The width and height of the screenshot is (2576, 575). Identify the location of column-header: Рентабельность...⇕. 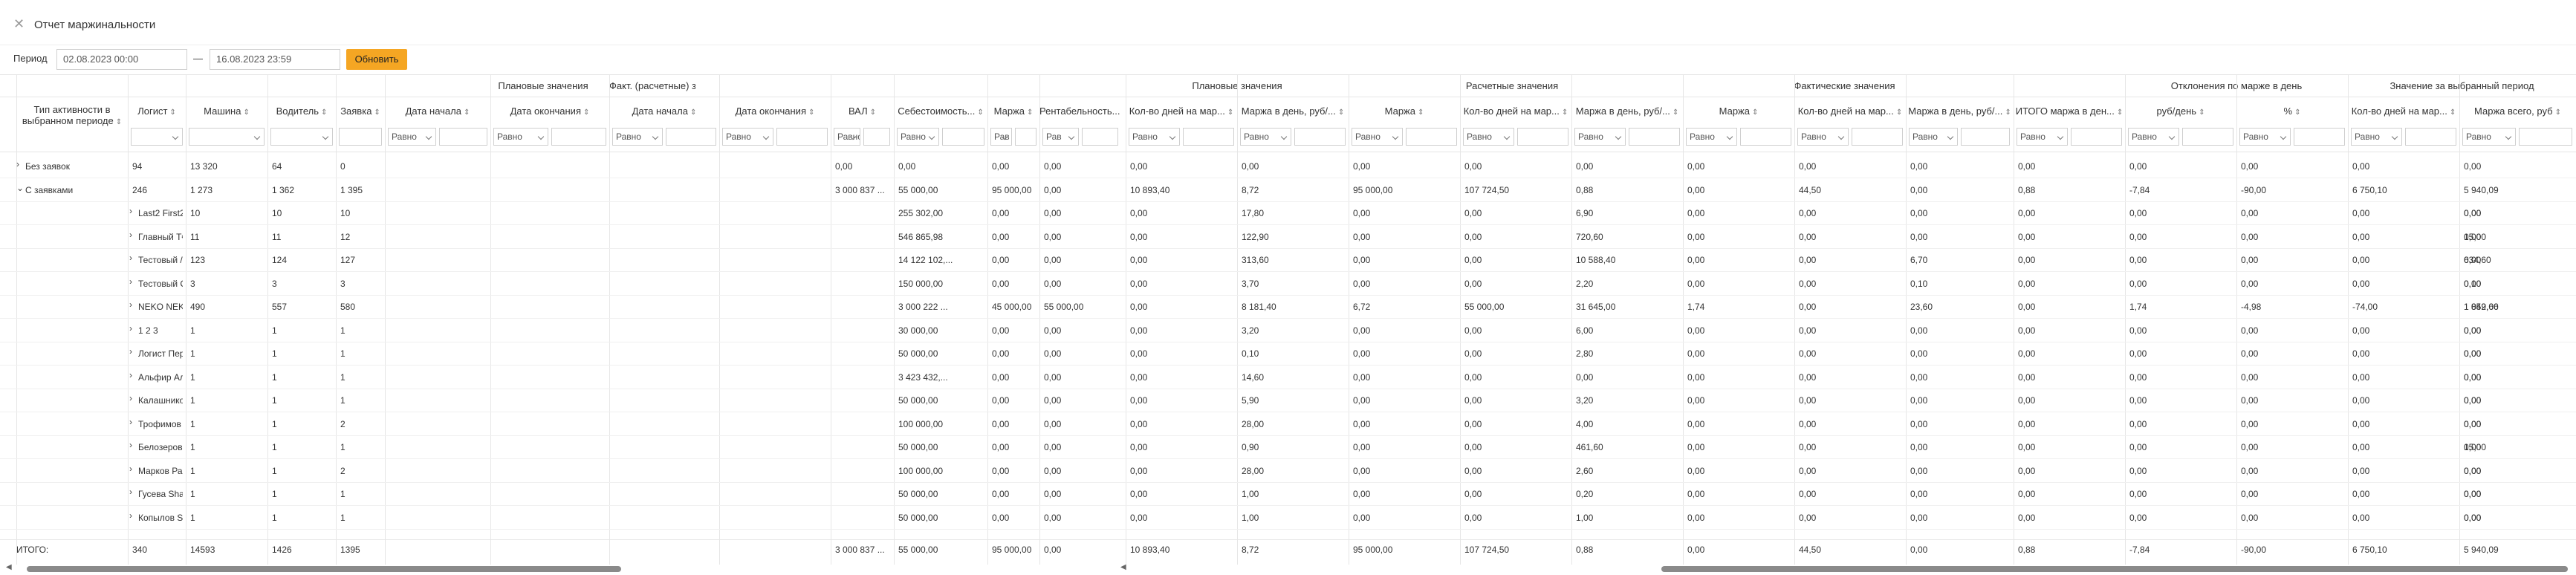
(1080, 112).